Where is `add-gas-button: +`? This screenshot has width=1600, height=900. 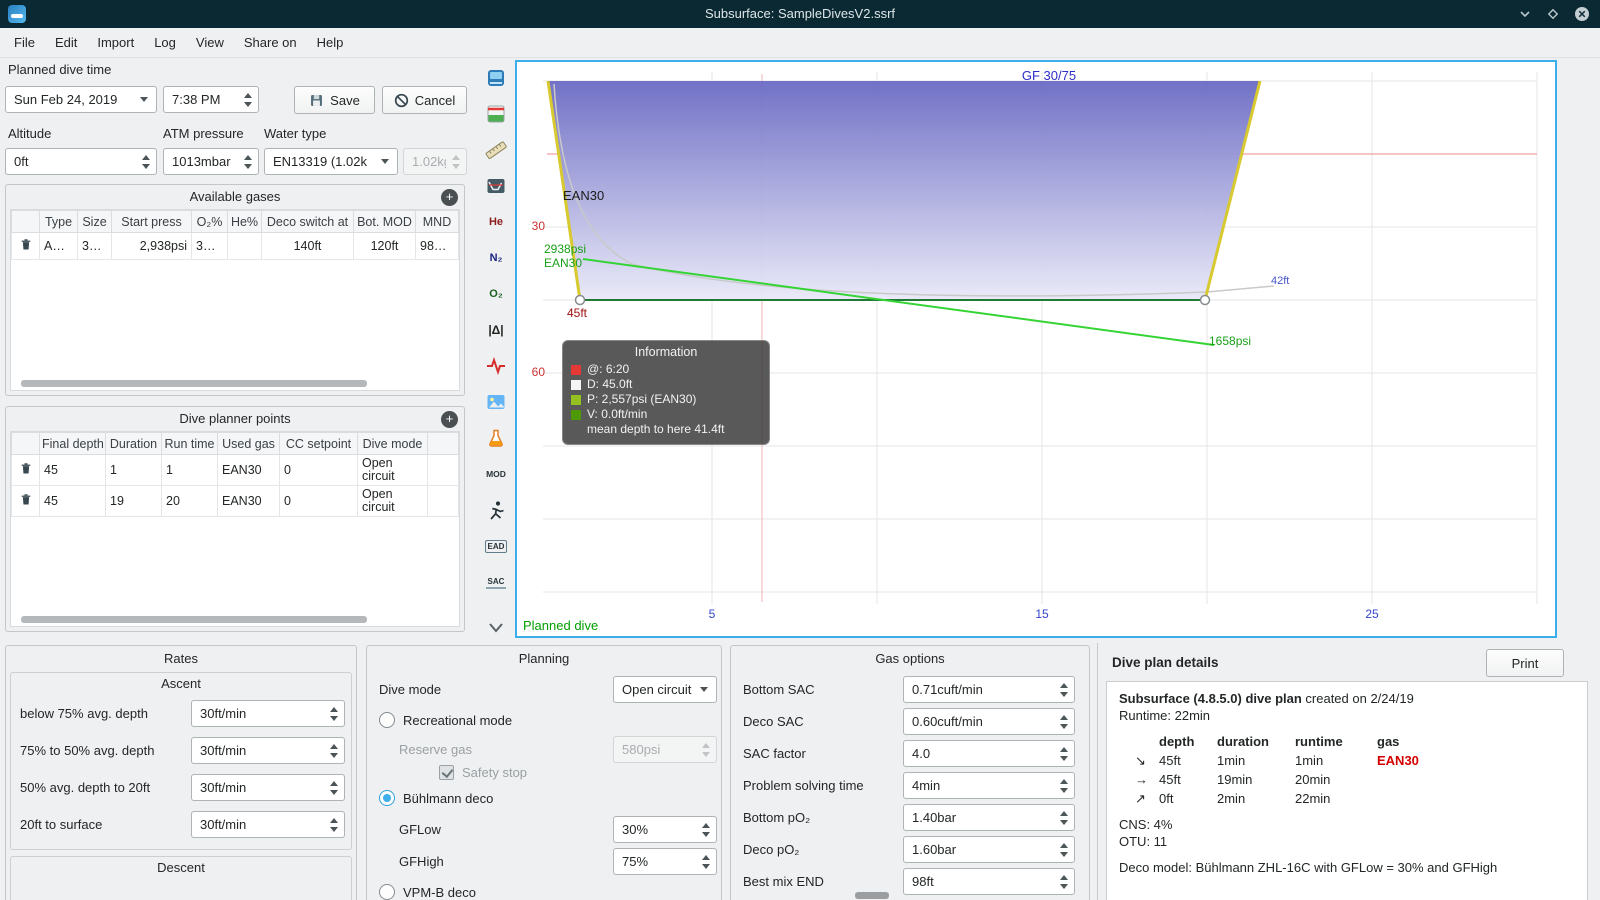
add-gas-button: + is located at coordinates (449, 197).